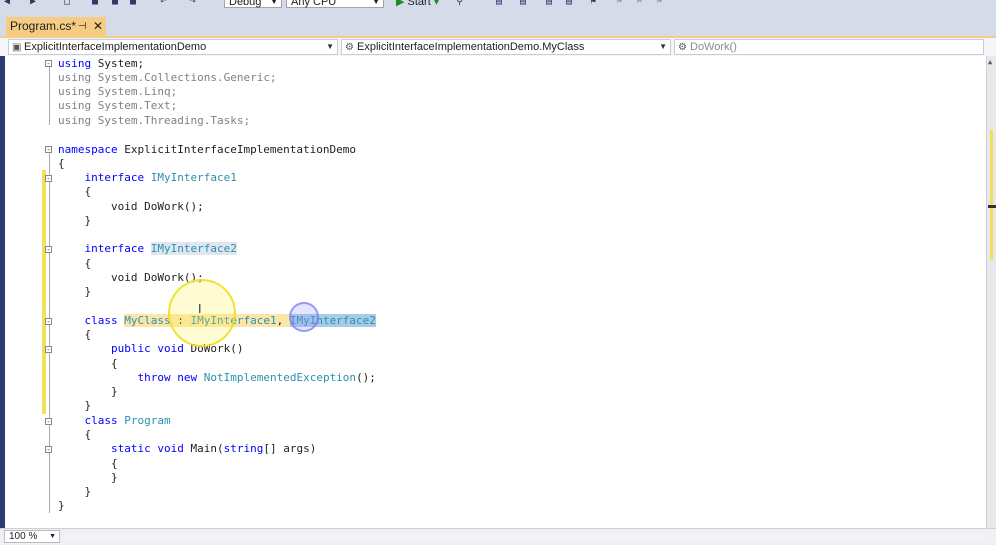 The image size is (996, 545). Describe the element at coordinates (243, 448) in the screenshot. I see `keyword: string` at that location.